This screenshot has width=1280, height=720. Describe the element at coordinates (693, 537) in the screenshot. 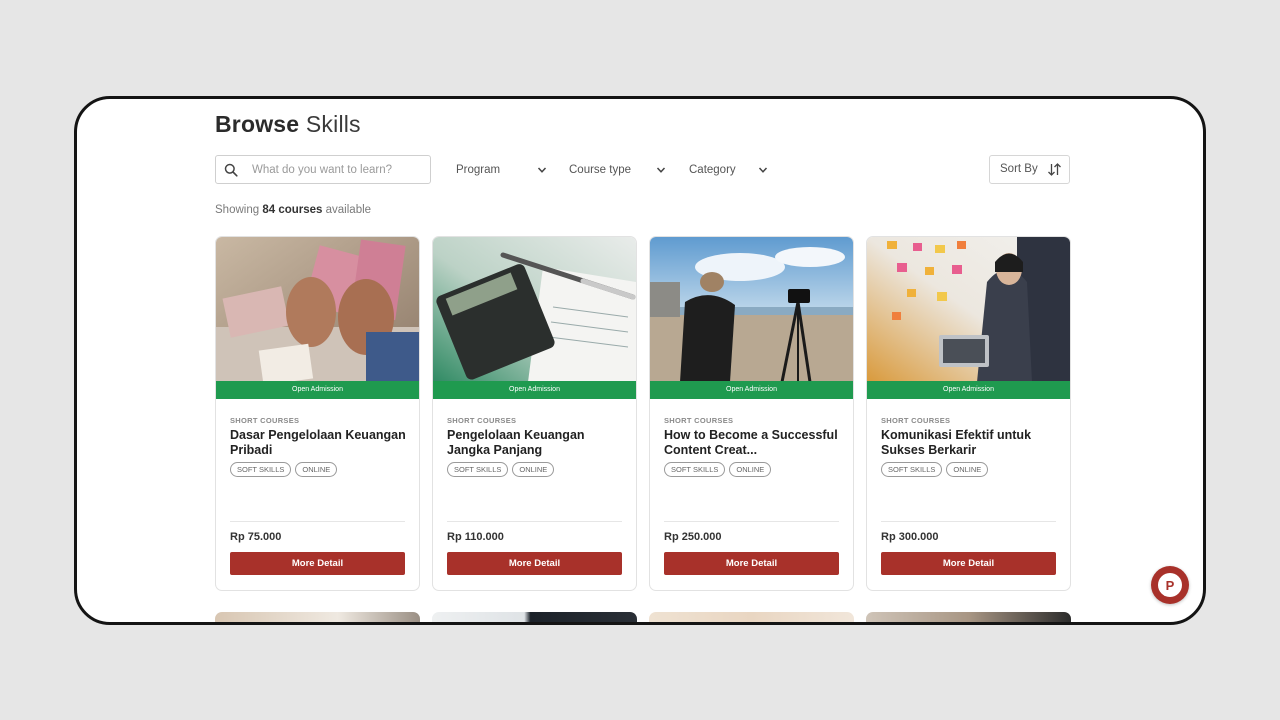

I see `course-price: Rp 250.000` at that location.